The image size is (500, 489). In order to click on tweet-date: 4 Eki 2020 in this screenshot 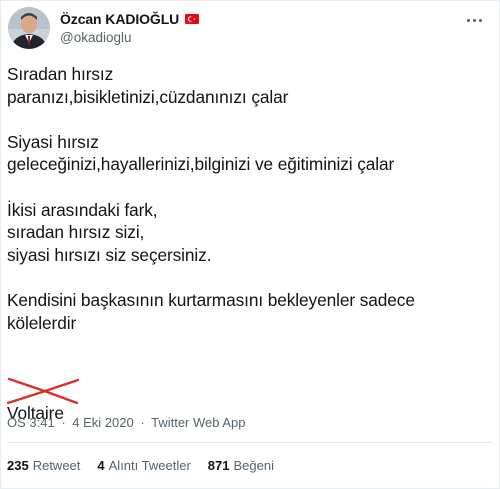, I will do `click(102, 422)`.